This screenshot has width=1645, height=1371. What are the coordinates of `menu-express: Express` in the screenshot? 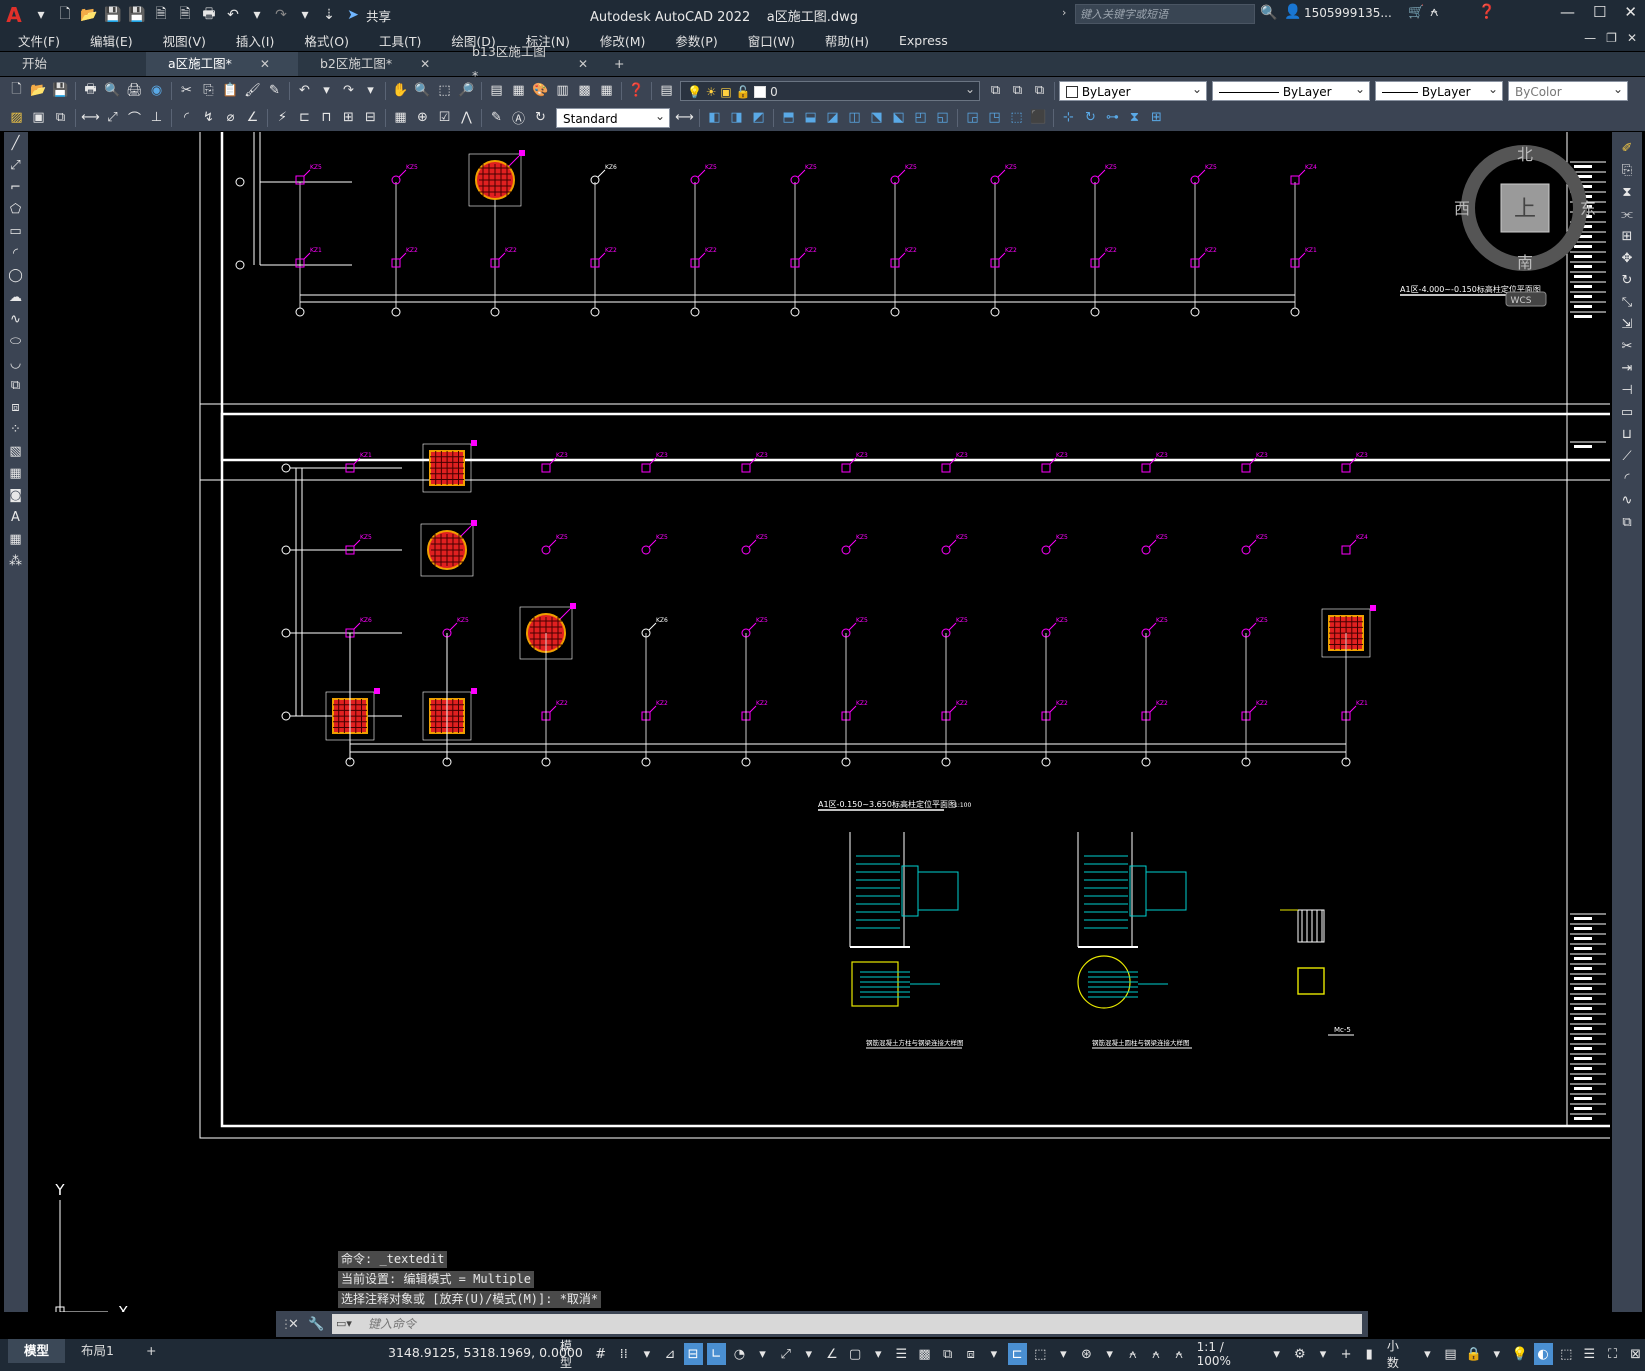 It's located at (920, 40).